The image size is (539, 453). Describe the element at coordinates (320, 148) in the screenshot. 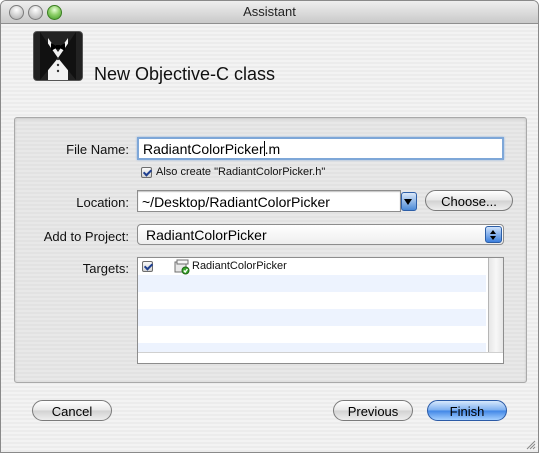

I see `file-name-field: RadiantColorPicker.m` at that location.